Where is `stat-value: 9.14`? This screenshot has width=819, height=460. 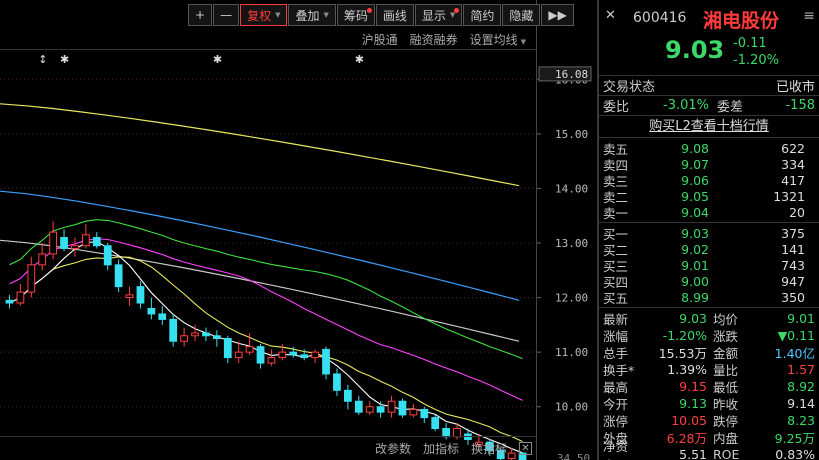 stat-value: 9.14 is located at coordinates (801, 403).